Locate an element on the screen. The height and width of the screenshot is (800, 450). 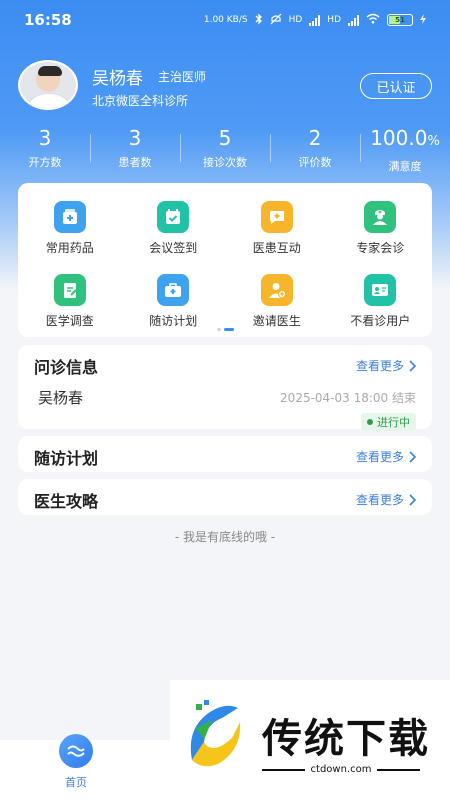
grid-item-invite-doctor: 邀请医生 is located at coordinates (277, 301).